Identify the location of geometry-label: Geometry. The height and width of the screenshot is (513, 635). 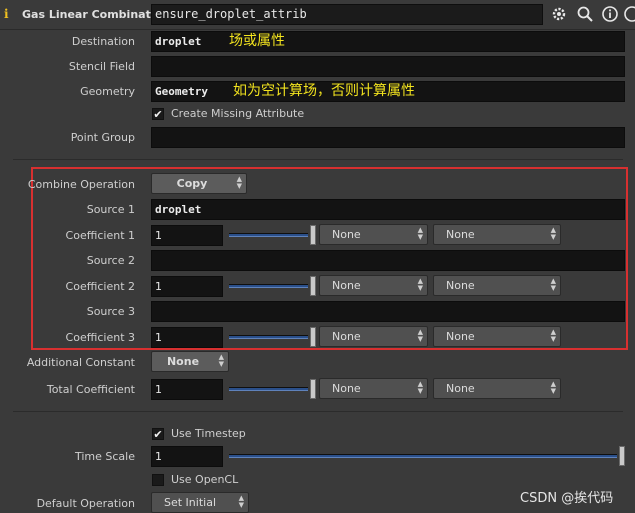
(107, 91).